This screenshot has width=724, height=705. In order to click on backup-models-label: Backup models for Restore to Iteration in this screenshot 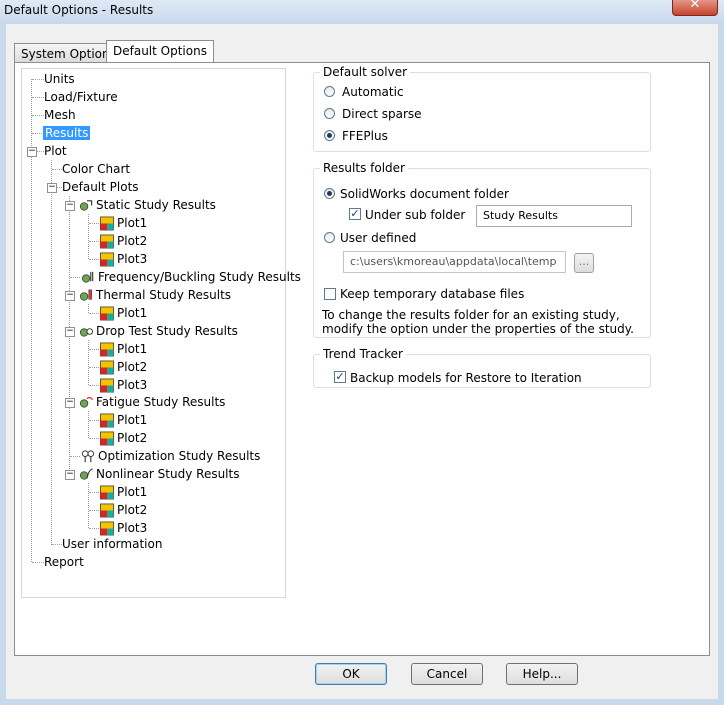, I will do `click(466, 378)`.